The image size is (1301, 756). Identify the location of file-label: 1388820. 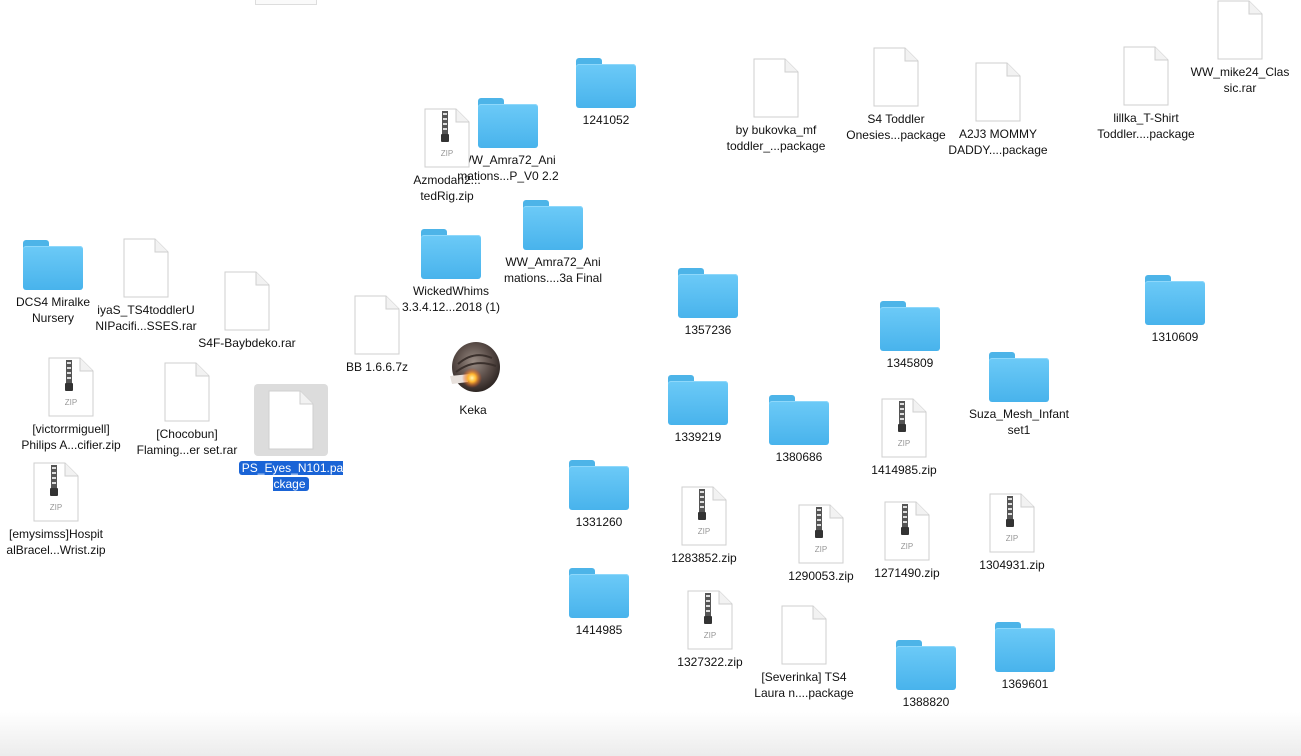
(926, 702).